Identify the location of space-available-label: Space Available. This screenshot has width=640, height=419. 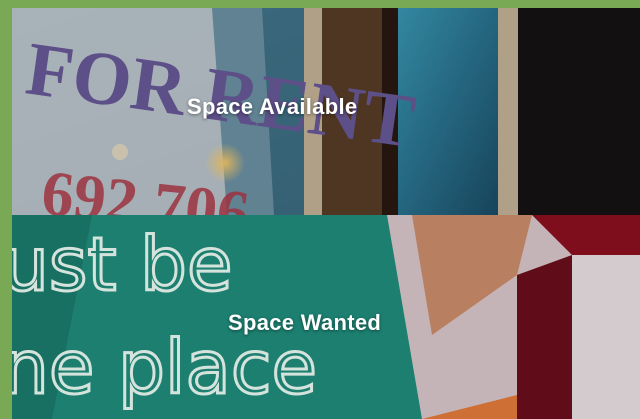
(272, 106).